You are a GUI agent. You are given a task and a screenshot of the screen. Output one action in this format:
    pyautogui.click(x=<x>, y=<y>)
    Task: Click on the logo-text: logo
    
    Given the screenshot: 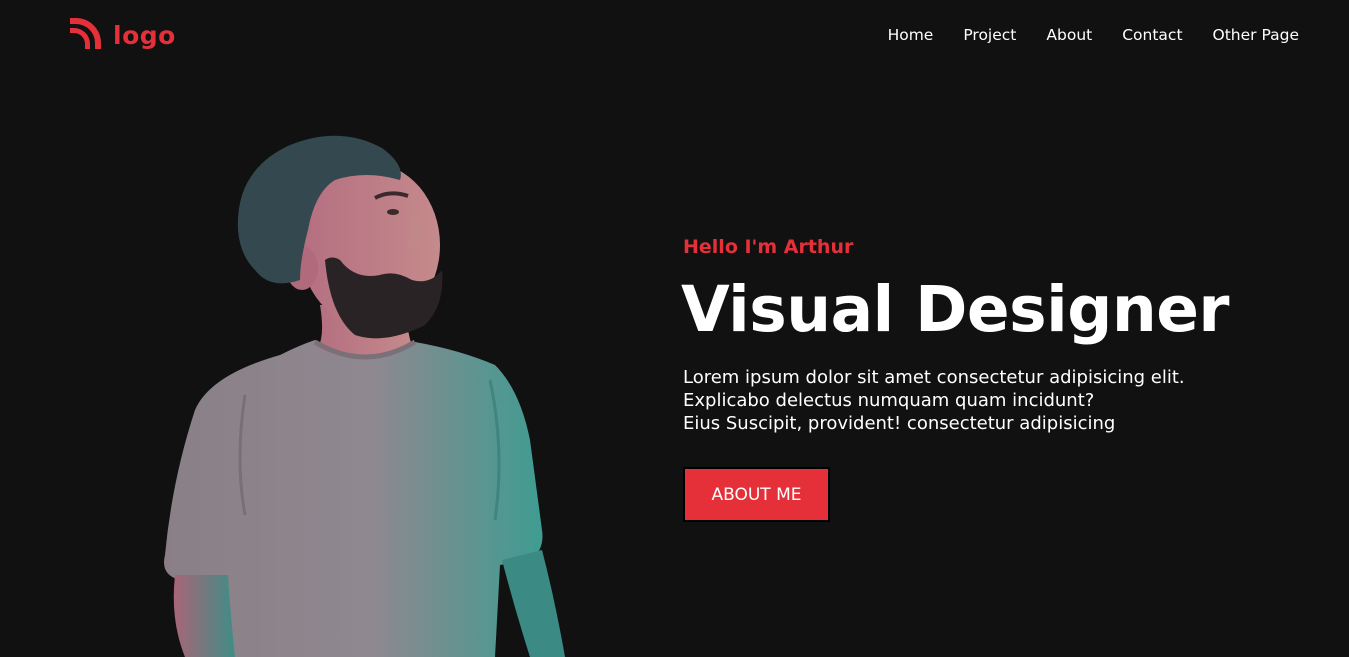 What is the action you would take?
    pyautogui.click(x=144, y=35)
    